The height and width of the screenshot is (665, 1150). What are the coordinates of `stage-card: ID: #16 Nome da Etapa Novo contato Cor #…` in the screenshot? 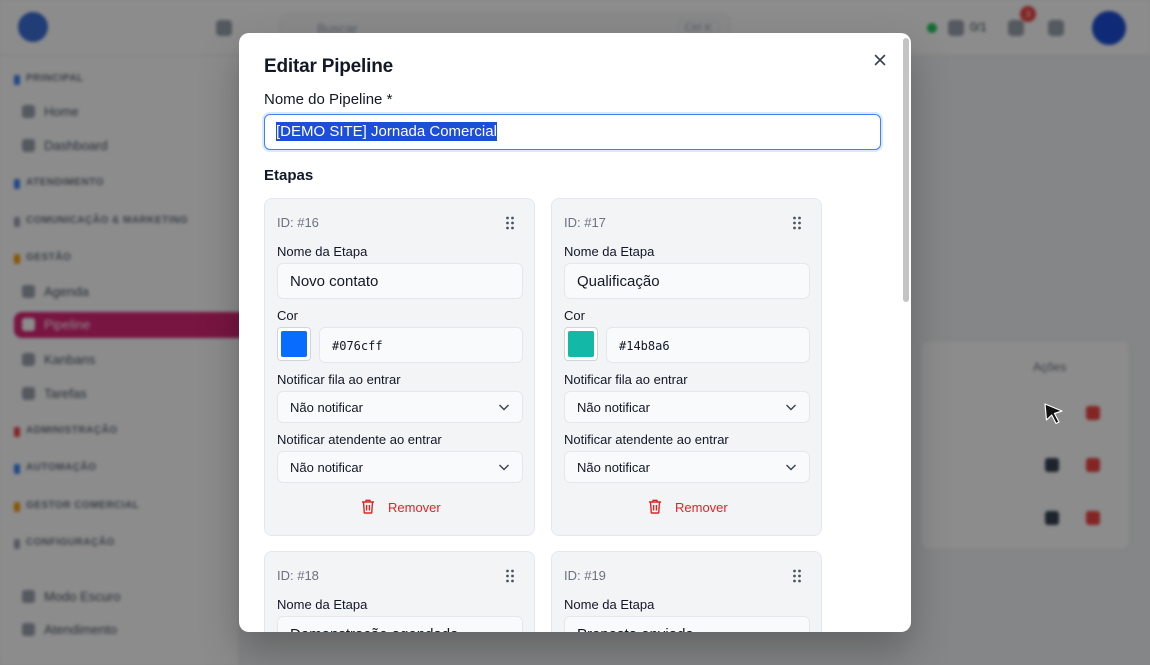 It's located at (399, 367).